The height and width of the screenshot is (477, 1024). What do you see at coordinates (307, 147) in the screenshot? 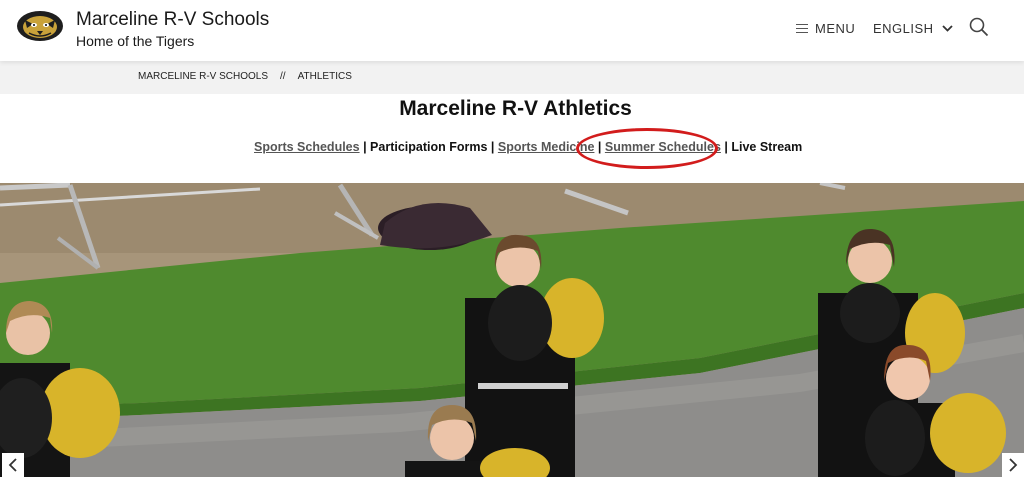
I see `sports-schedules-link: Sports Schedules` at bounding box center [307, 147].